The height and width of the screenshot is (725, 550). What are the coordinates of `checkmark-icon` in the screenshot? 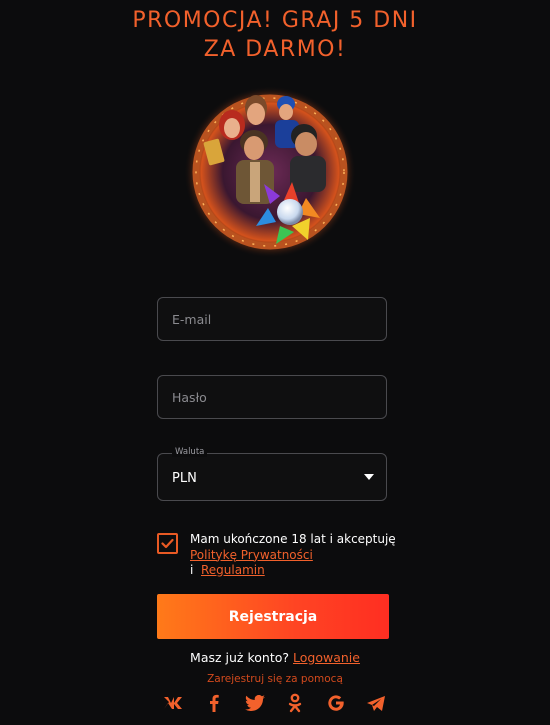 It's located at (167, 543).